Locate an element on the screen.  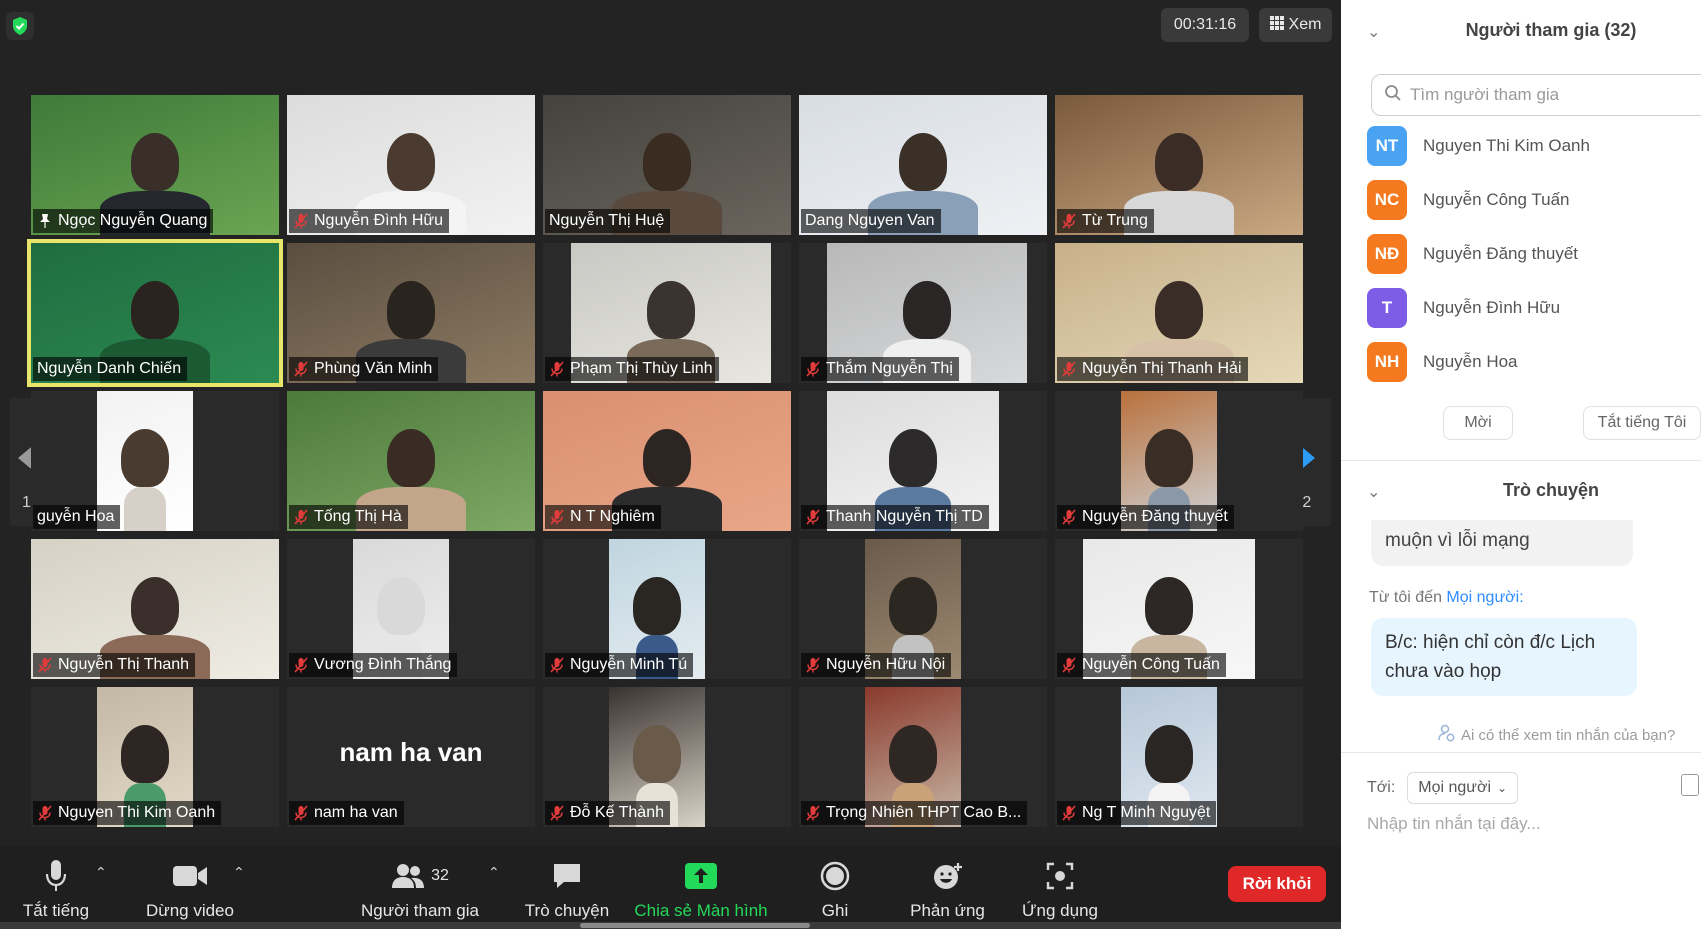
reactions-label: Phản ứng is located at coordinates (947, 910).